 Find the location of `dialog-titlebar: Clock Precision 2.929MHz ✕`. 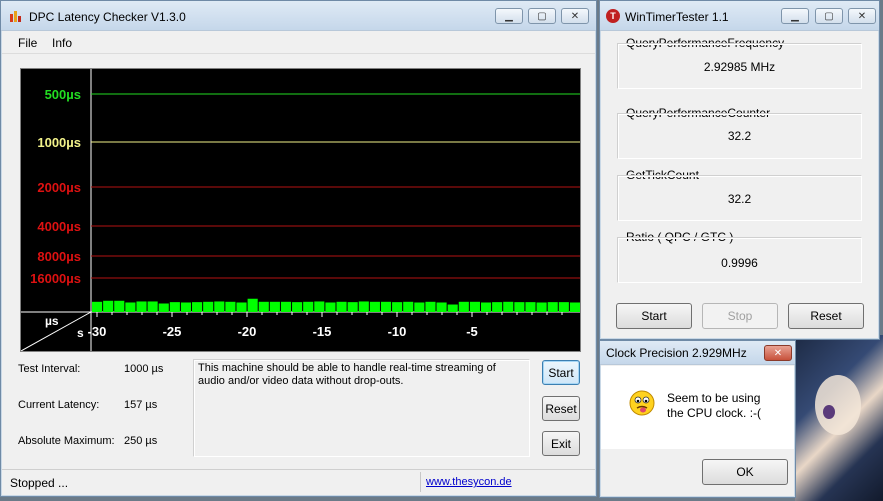

dialog-titlebar: Clock Precision 2.929MHz ✕ is located at coordinates (697, 353).